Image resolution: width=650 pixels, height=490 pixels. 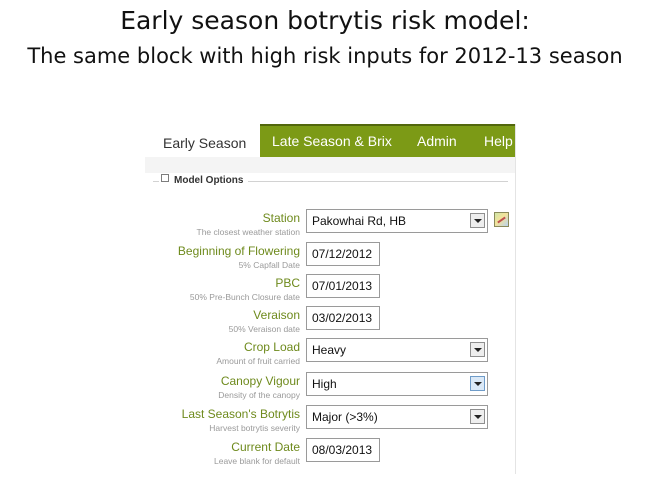 I want to click on field-crop-load: Crop Load Amount of fruit carried Heavy, so click(x=330, y=354).